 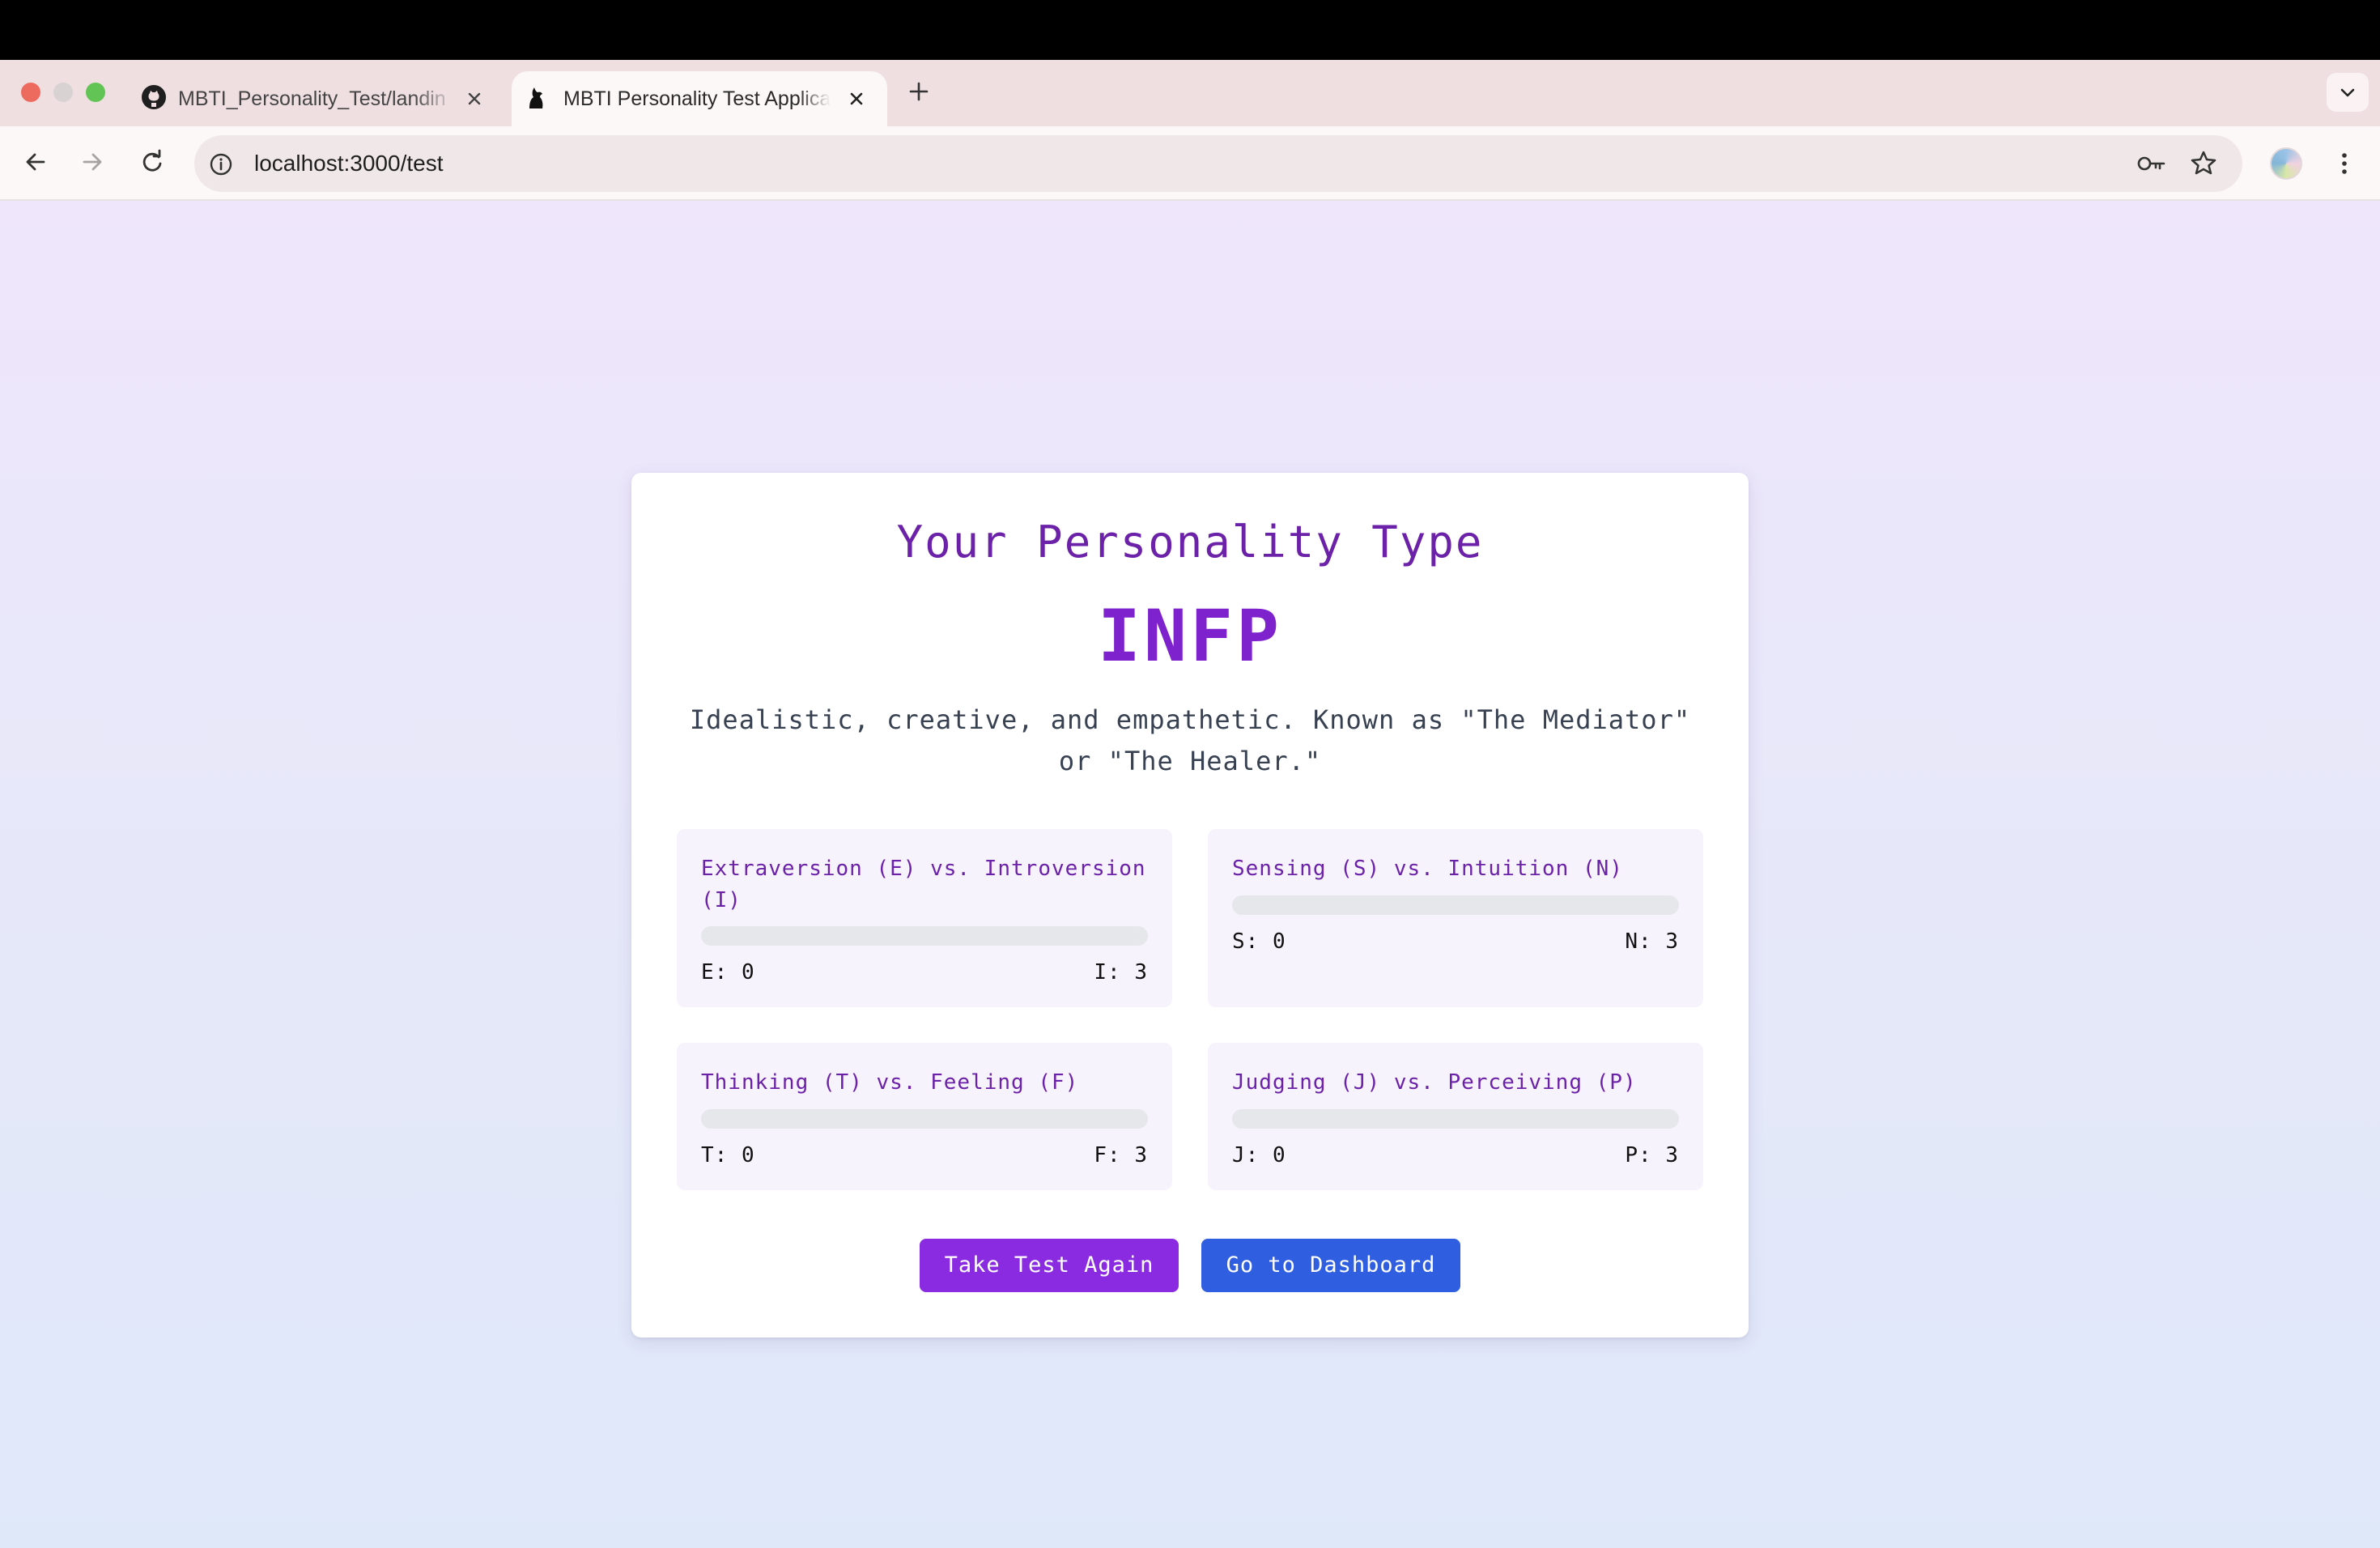 What do you see at coordinates (1455, 918) in the screenshot?
I see `dimension-card-sn: Sensing (S) vs. Intuition (N) S: 0 N: 3` at bounding box center [1455, 918].